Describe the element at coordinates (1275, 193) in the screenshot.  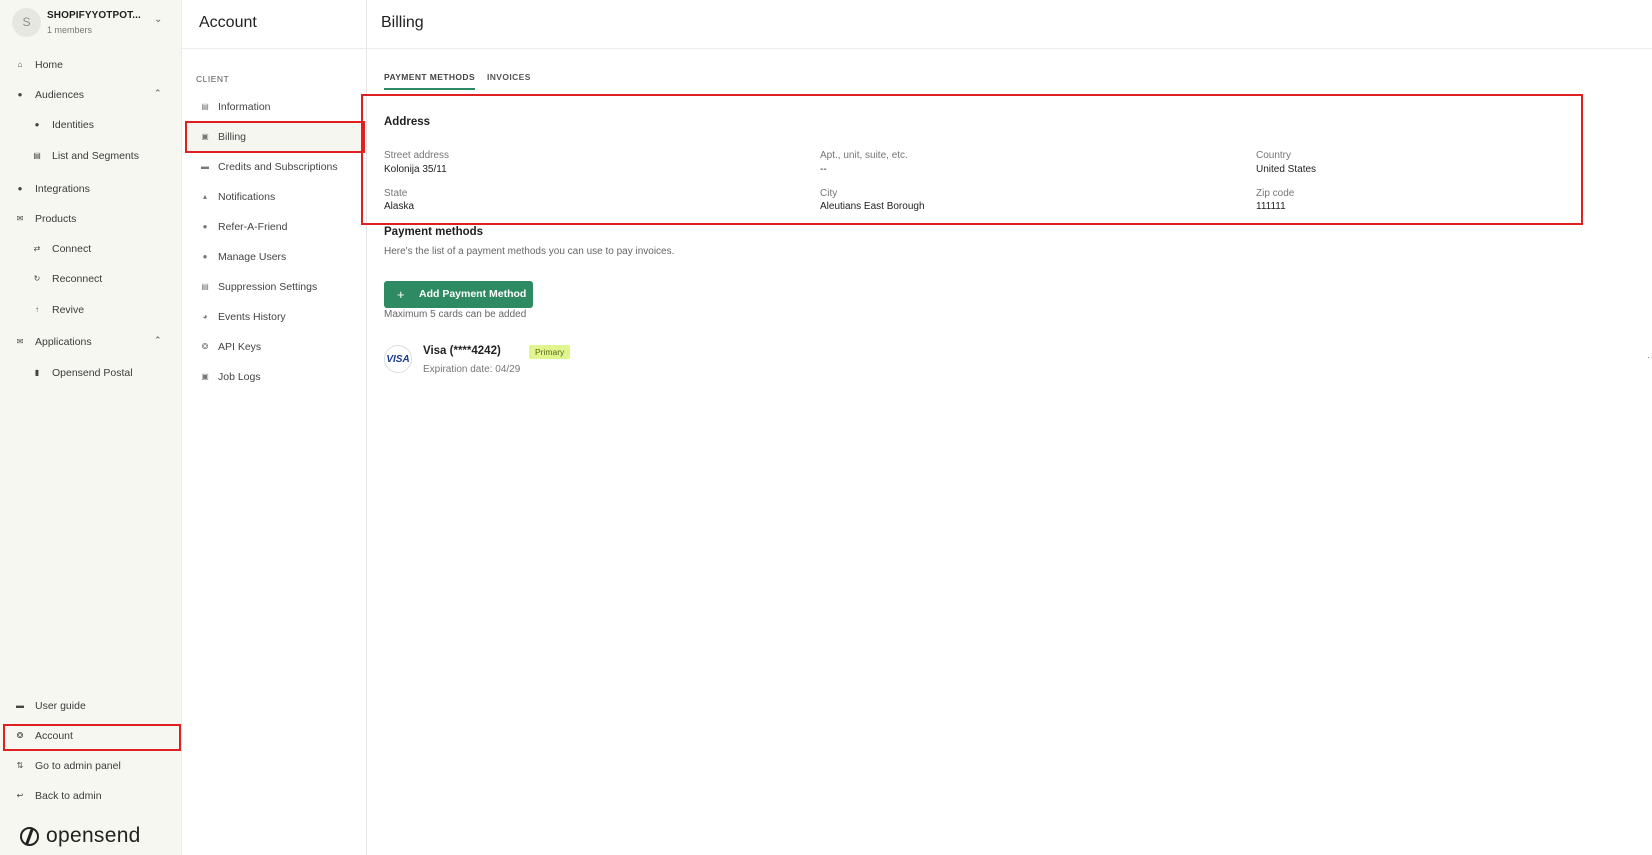
I see `zip-label: Zip code` at that location.